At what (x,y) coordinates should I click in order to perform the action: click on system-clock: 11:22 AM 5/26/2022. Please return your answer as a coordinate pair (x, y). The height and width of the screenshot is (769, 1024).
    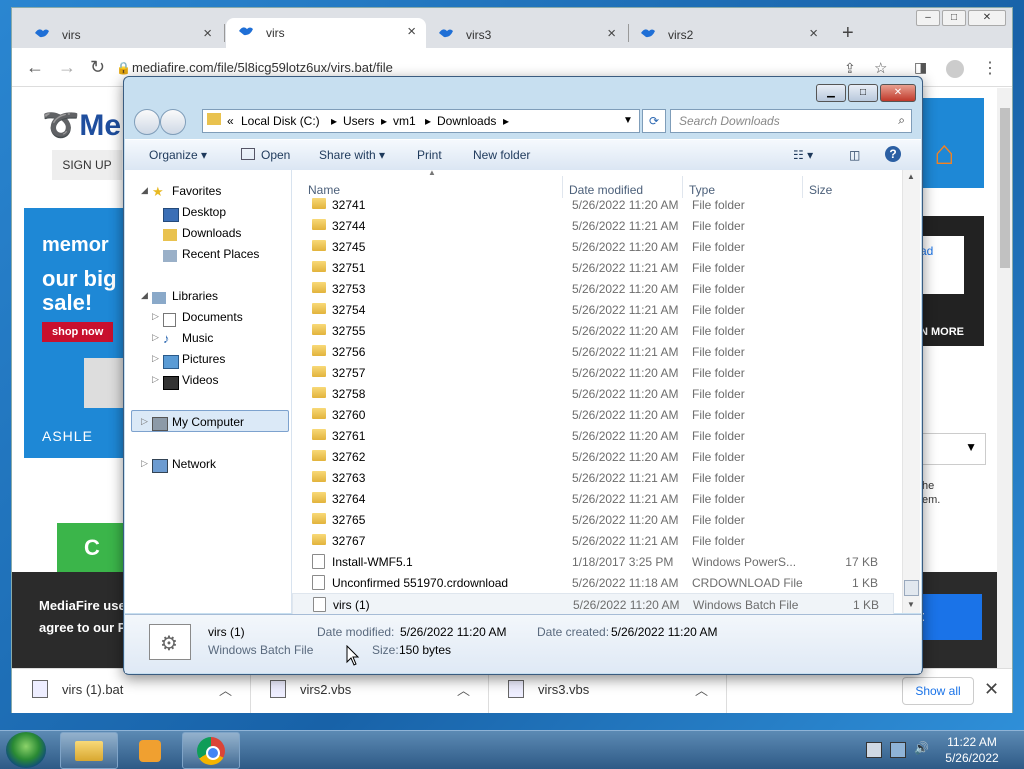
    Looking at the image, I should click on (972, 750).